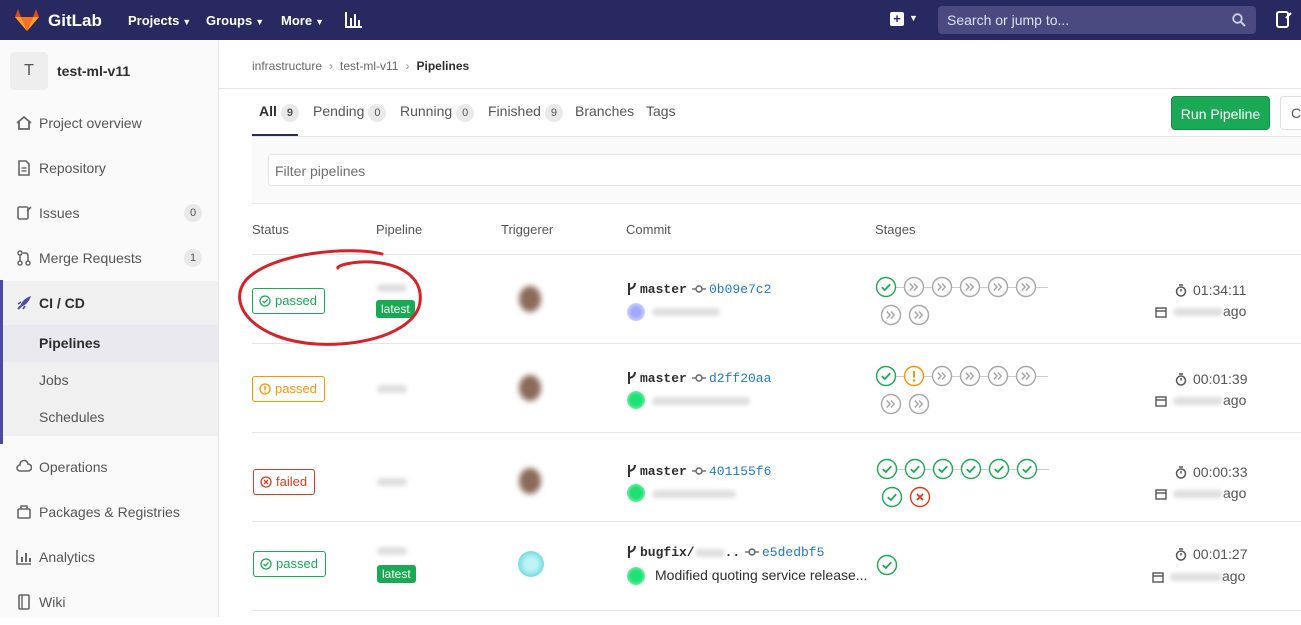  Describe the element at coordinates (109, 123) in the screenshot. I see `sidebar-item-project-overview: Project overview` at that location.